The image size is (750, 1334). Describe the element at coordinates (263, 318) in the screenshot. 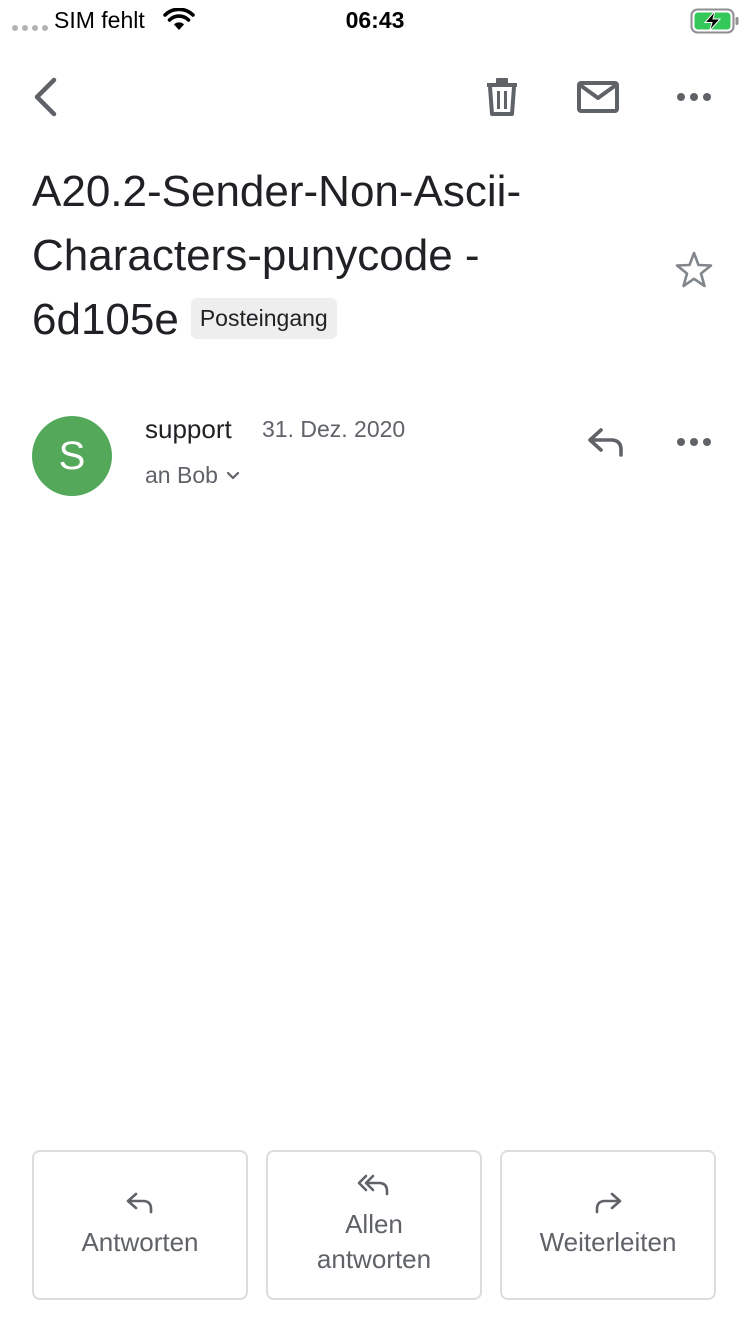

I see `inbox-label-chip: Posteingang` at that location.